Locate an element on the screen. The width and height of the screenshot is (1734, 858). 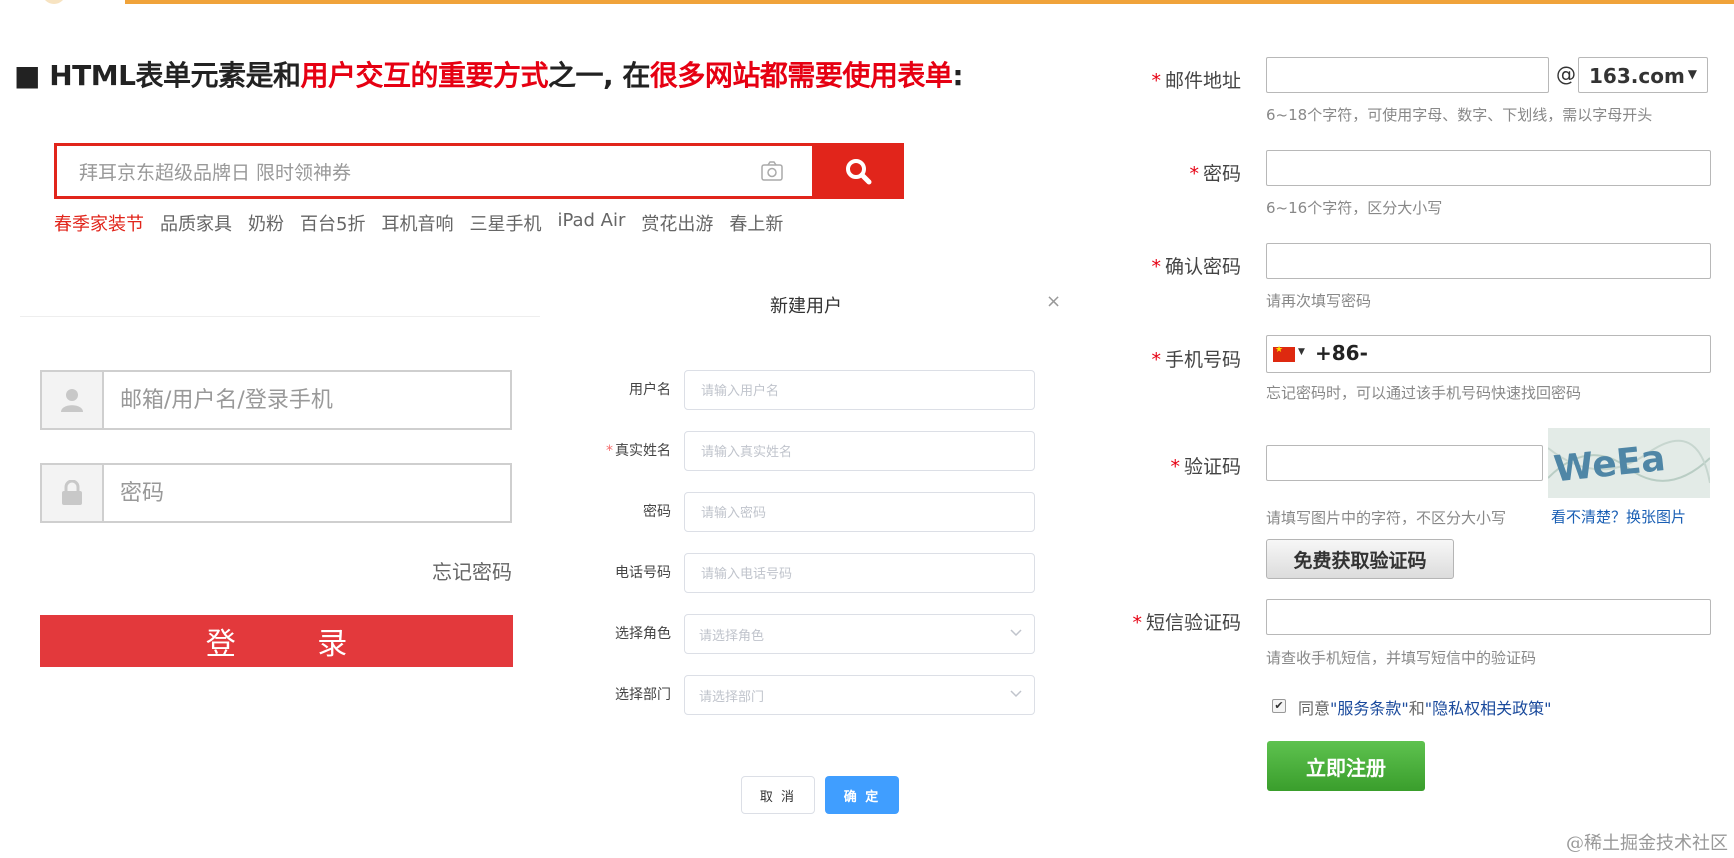
dropdown-arrow-icon: ▼ is located at coordinates (1692, 74).